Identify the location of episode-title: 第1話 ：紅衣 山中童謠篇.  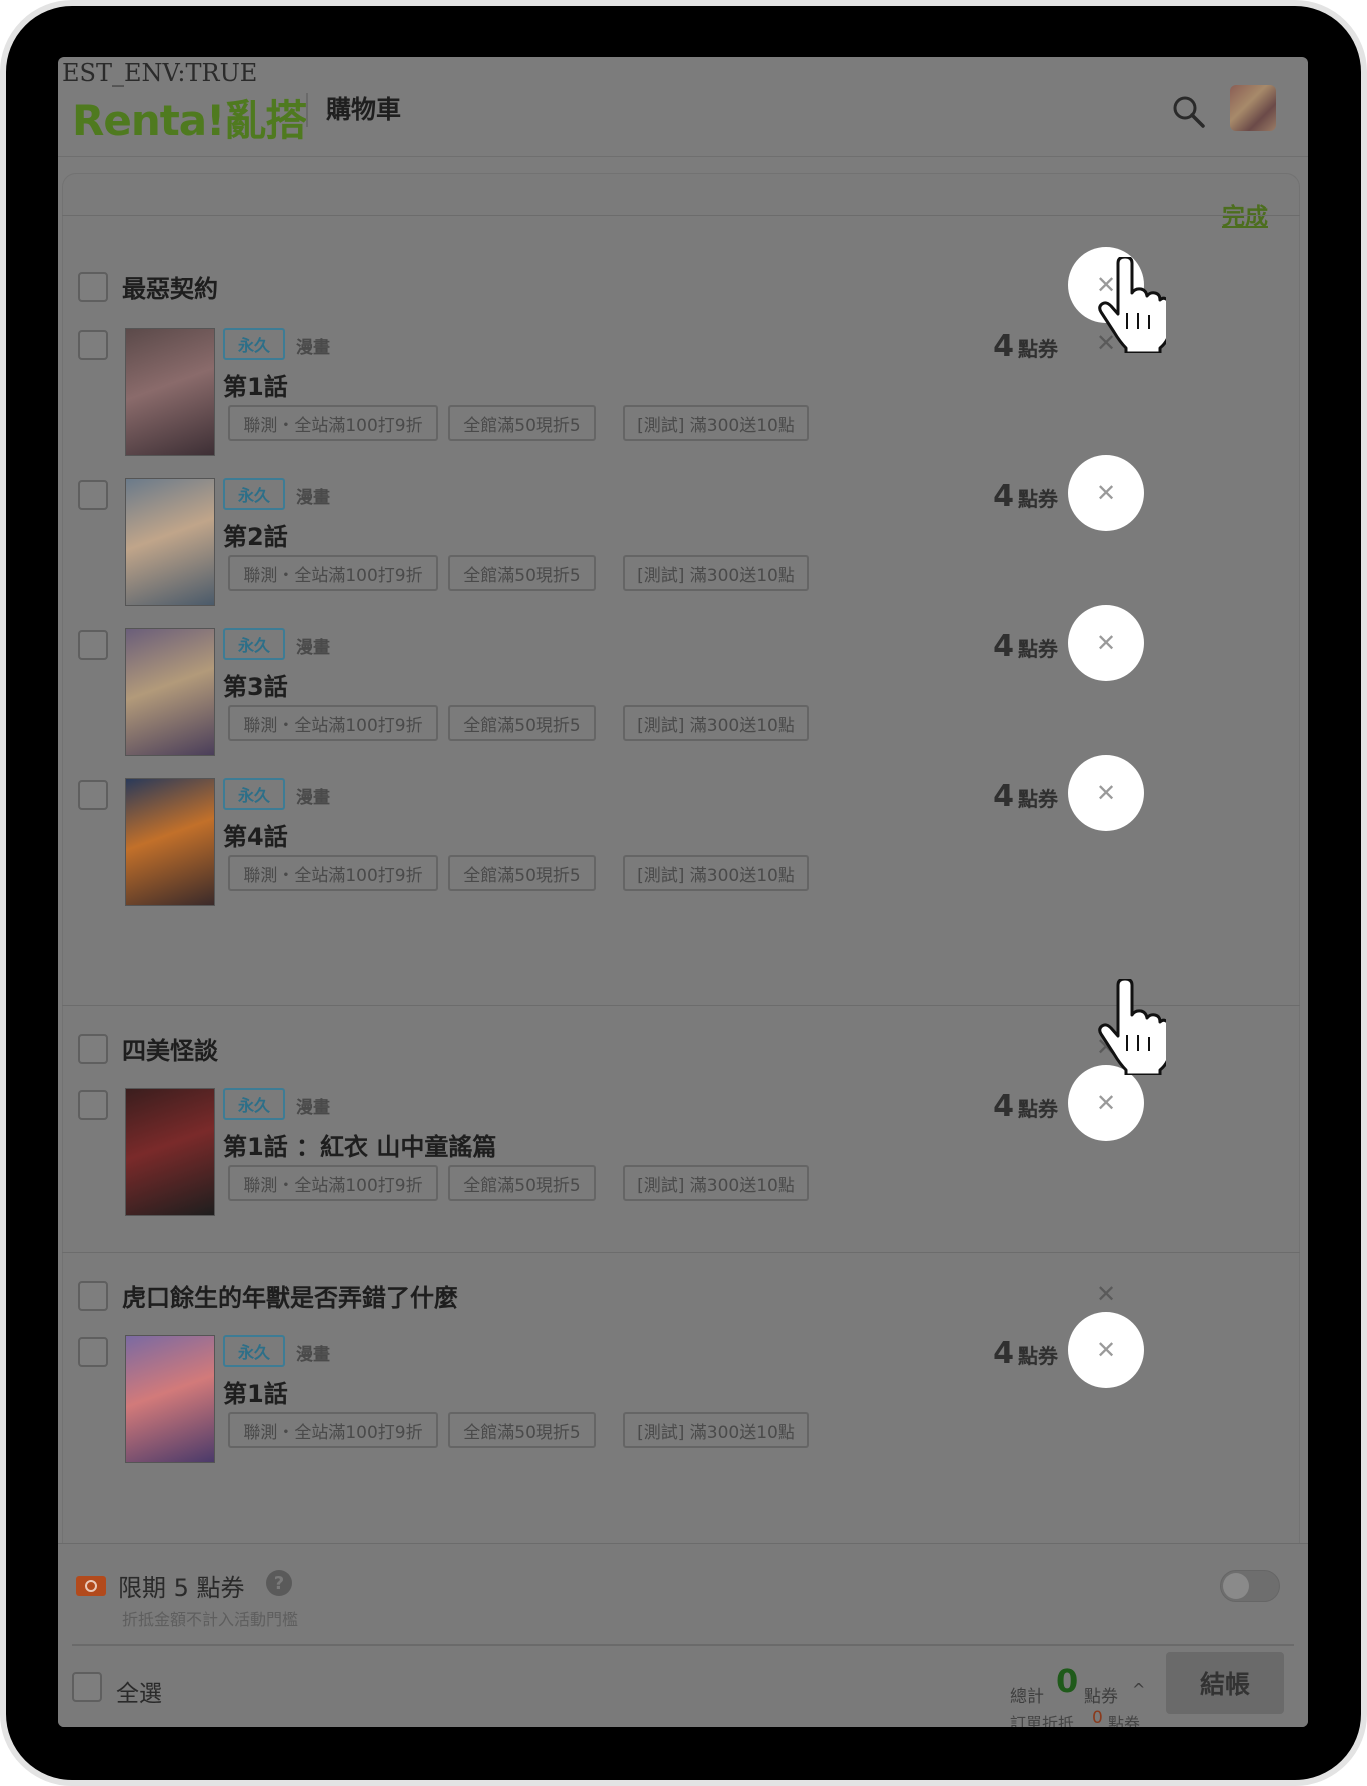
(359, 1144).